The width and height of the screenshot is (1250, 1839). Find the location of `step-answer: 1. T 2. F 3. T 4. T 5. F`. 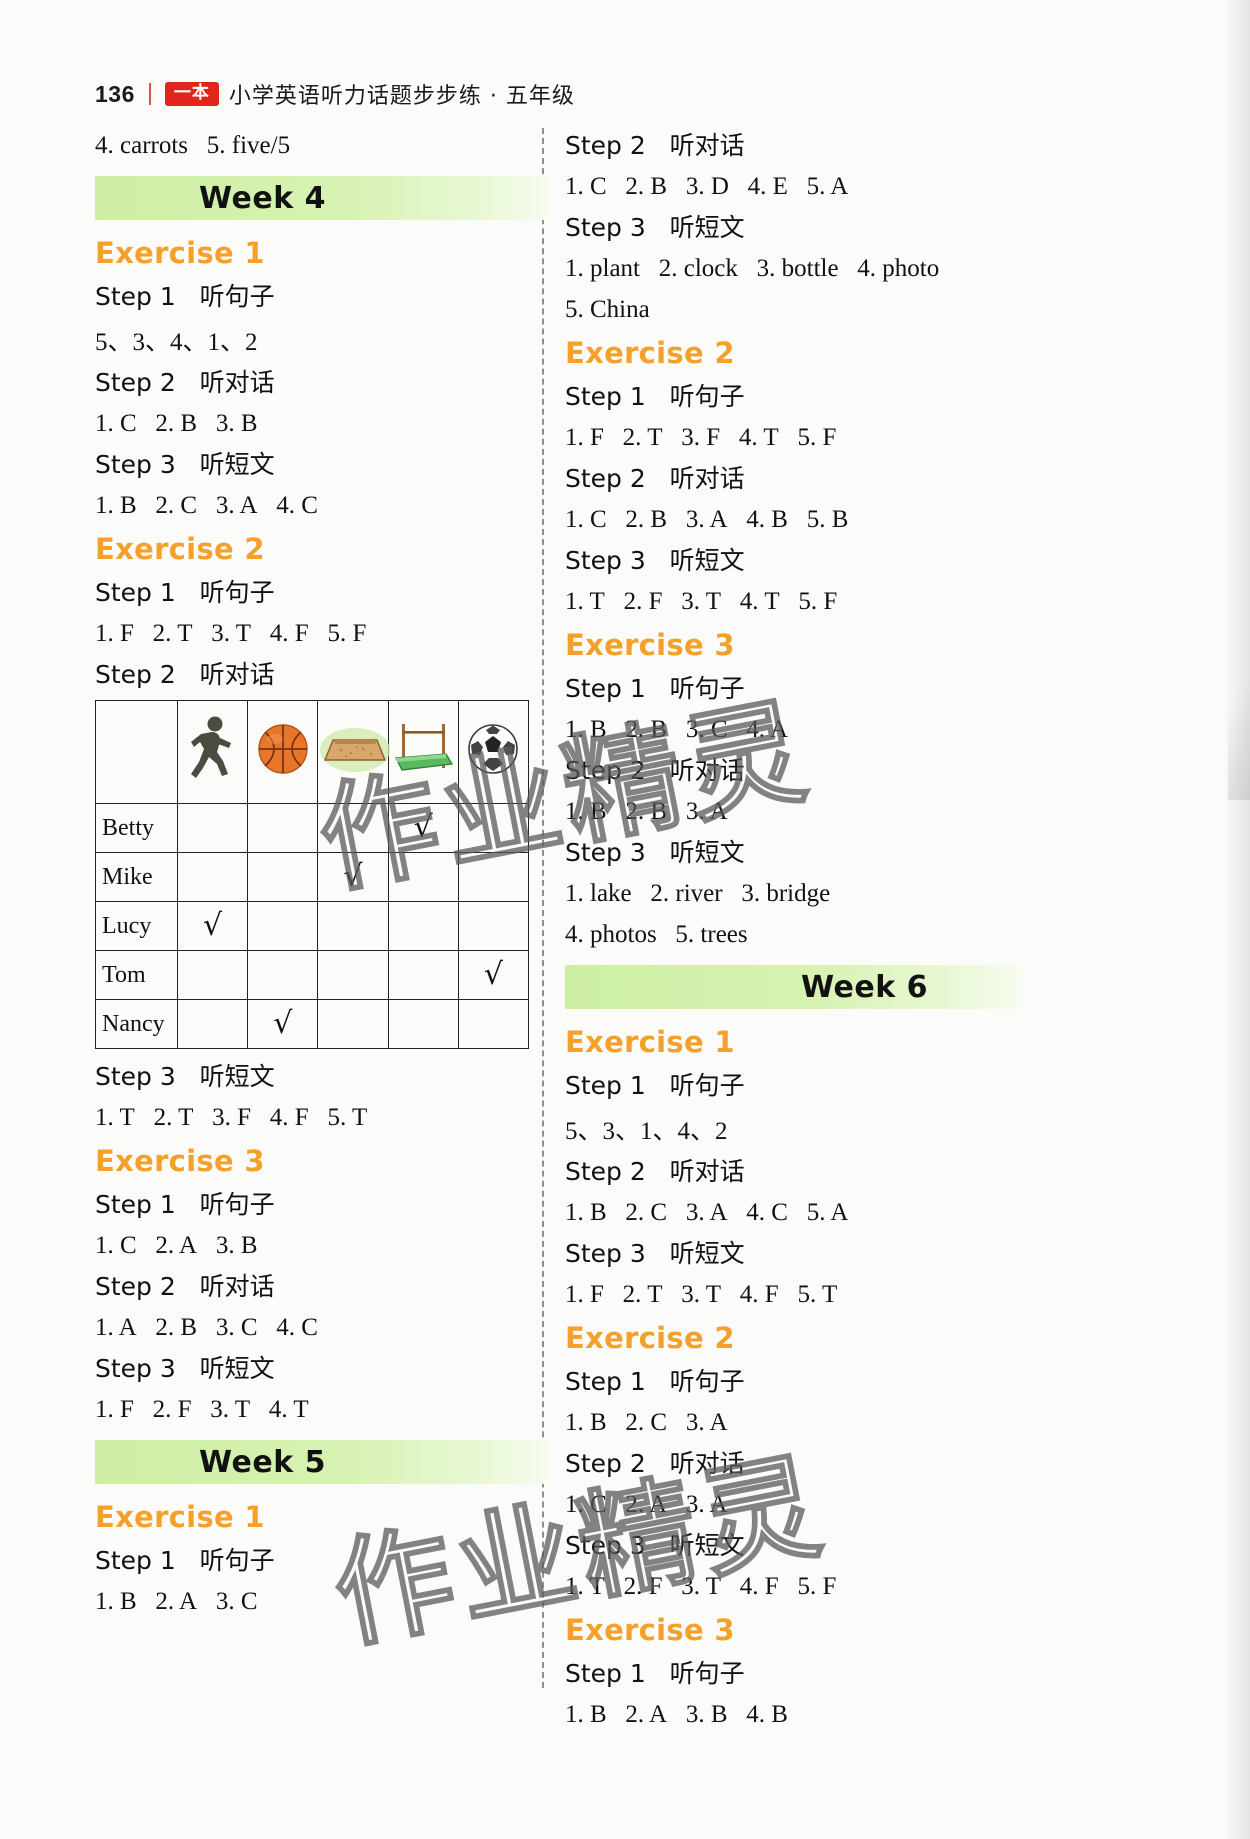

step-answer: 1. T 2. F 3. T 4. T 5. F is located at coordinates (701, 601).